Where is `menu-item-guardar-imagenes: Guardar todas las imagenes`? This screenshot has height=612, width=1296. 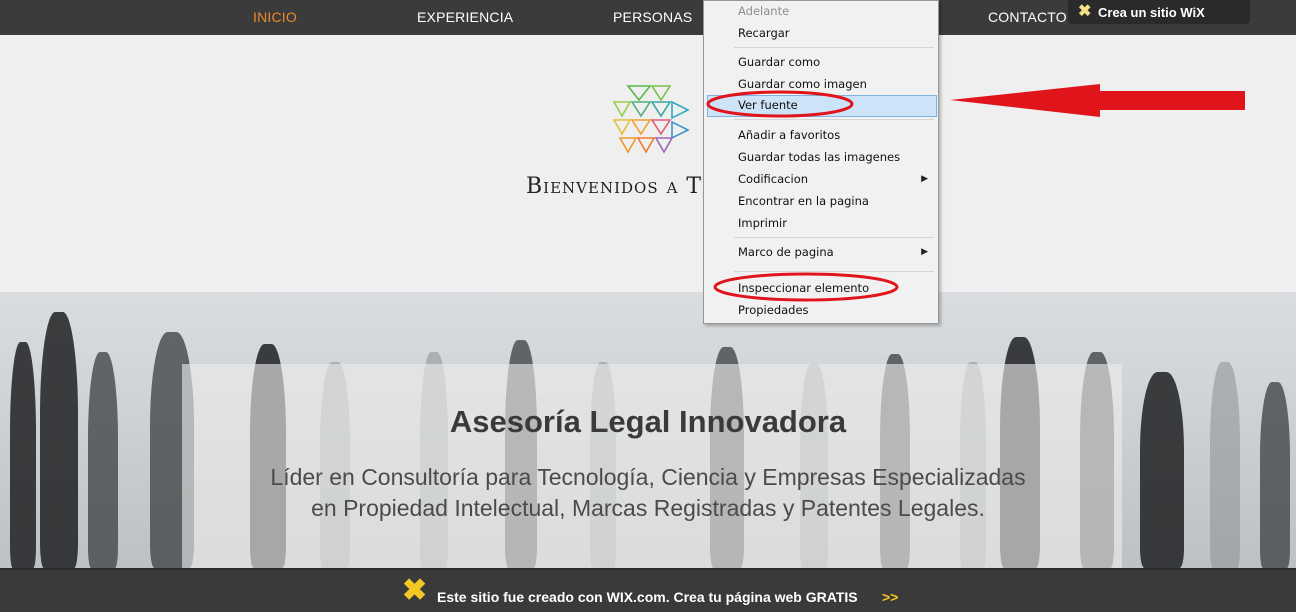
menu-item-guardar-imagenes: Guardar todas las imagenes is located at coordinates (819, 157).